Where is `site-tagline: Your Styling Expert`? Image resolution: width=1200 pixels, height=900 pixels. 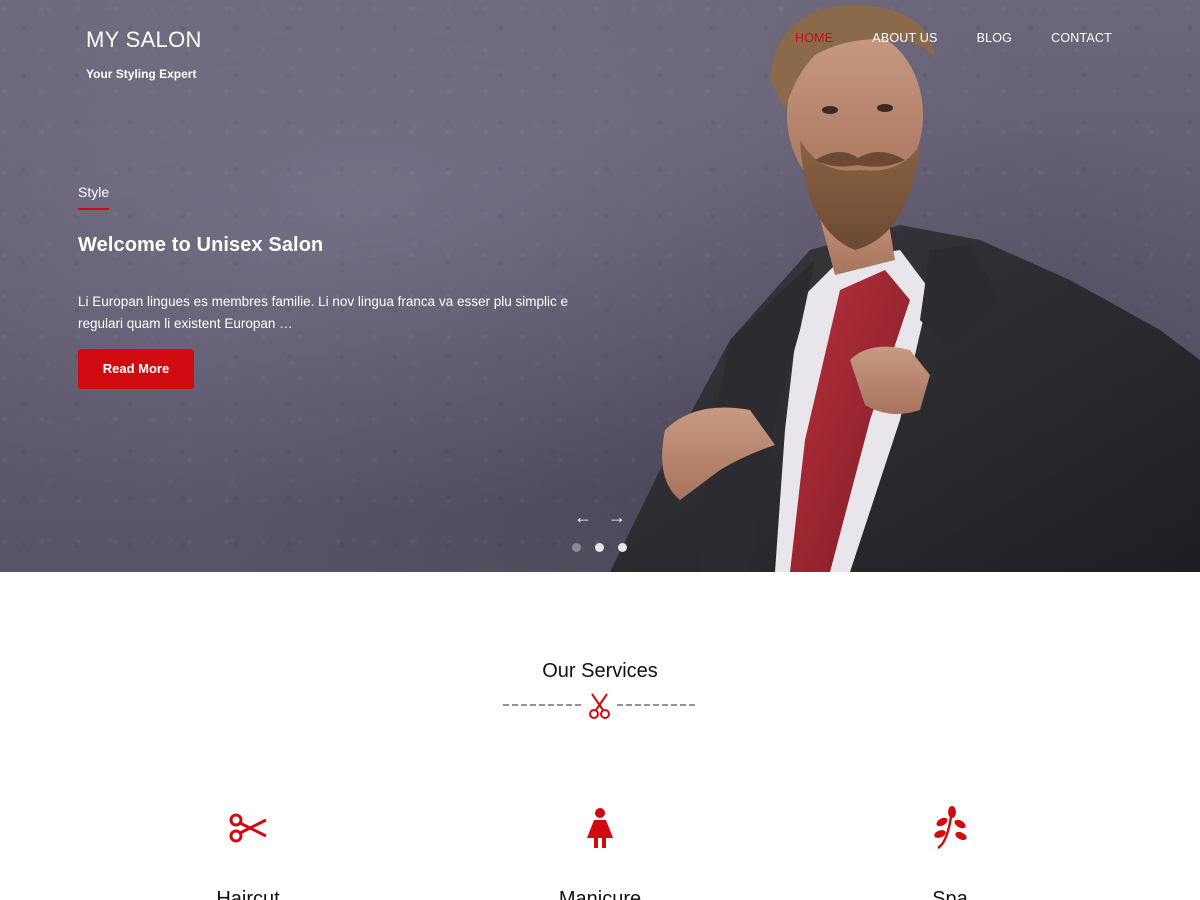 site-tagline: Your Styling Expert is located at coordinates (141, 74).